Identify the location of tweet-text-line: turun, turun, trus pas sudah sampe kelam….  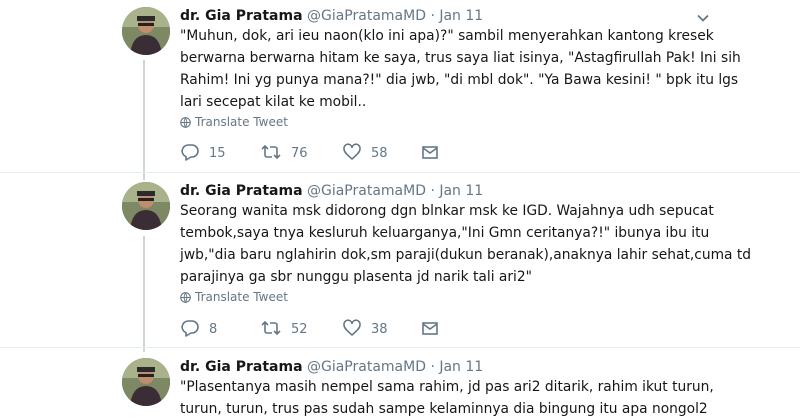
(444, 409).